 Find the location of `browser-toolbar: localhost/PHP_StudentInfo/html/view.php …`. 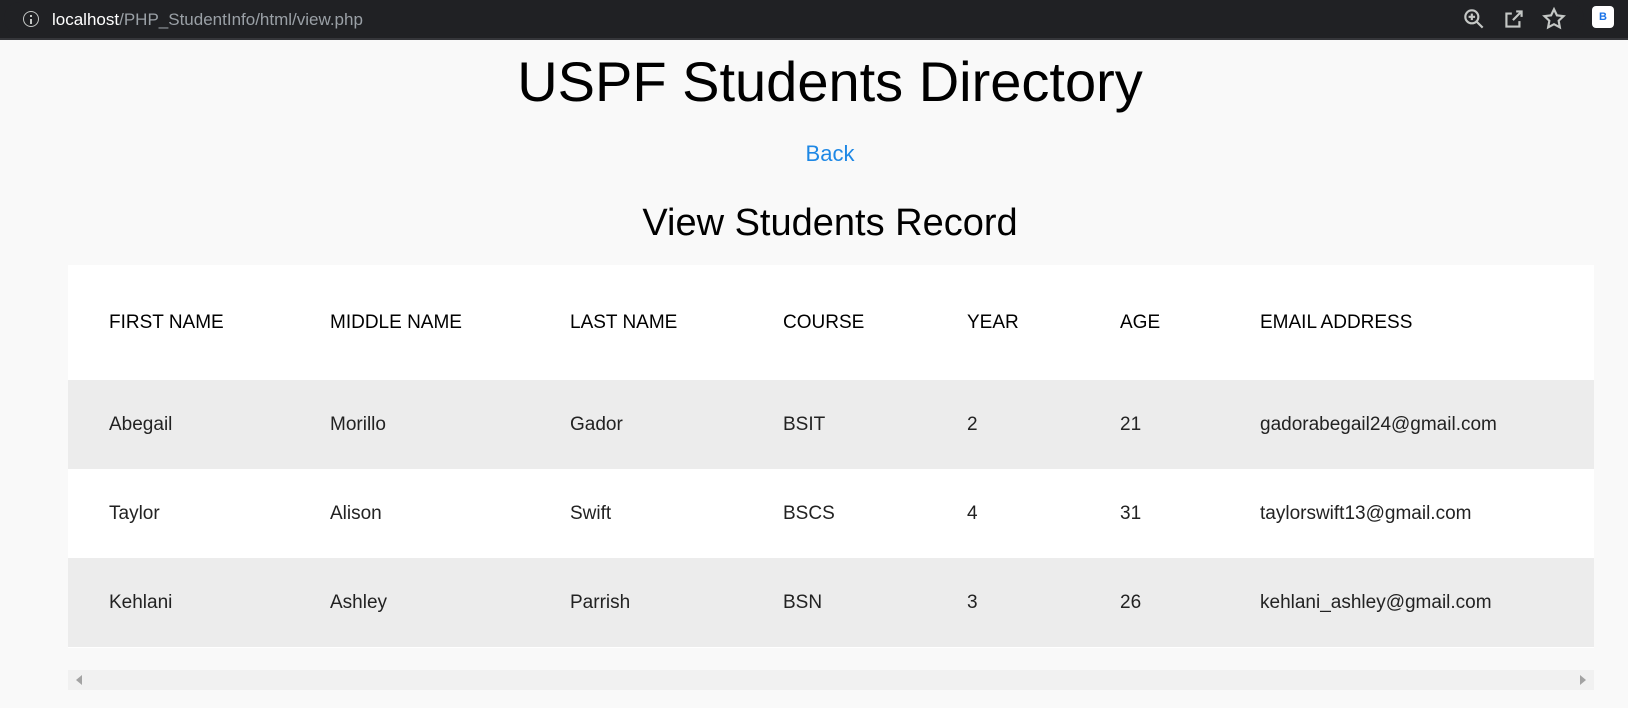

browser-toolbar: localhost/PHP_StudentInfo/html/view.php … is located at coordinates (814, 20).